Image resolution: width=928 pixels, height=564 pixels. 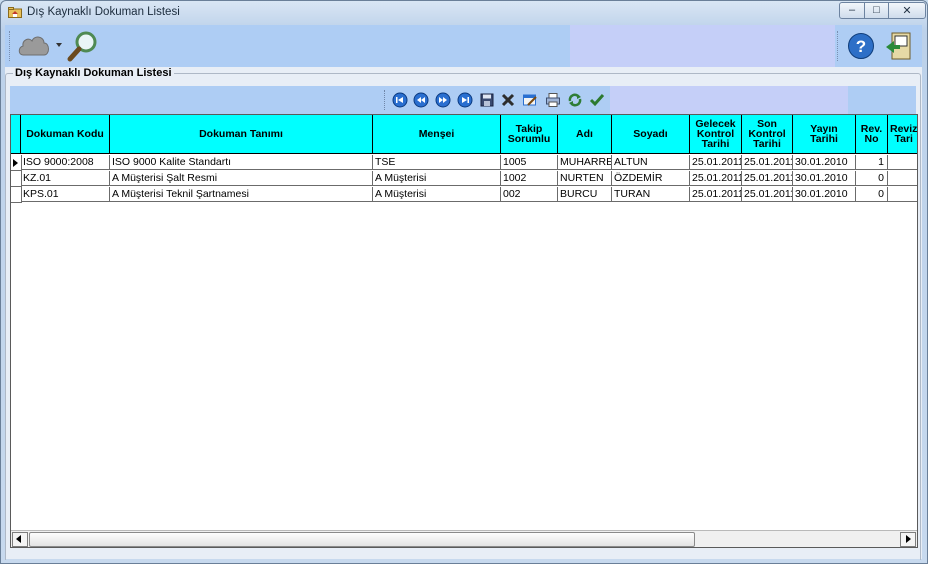 I want to click on table-cell: ISO 9000:2008, so click(x=65, y=162).